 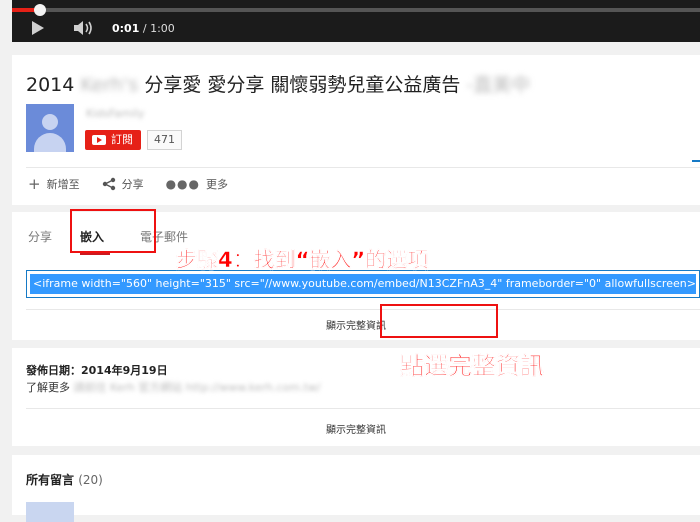 I want to click on add-to-button: + 新增至, so click(x=54, y=184).